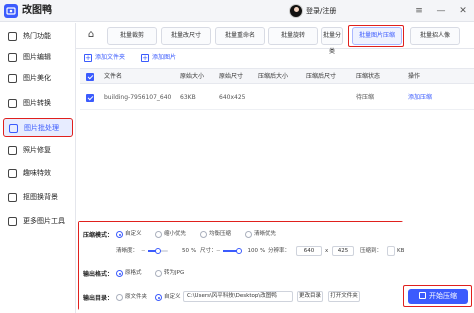 The height and width of the screenshot is (313, 474). Describe the element at coordinates (91, 35) in the screenshot. I see `home-icon: ⌂` at that location.